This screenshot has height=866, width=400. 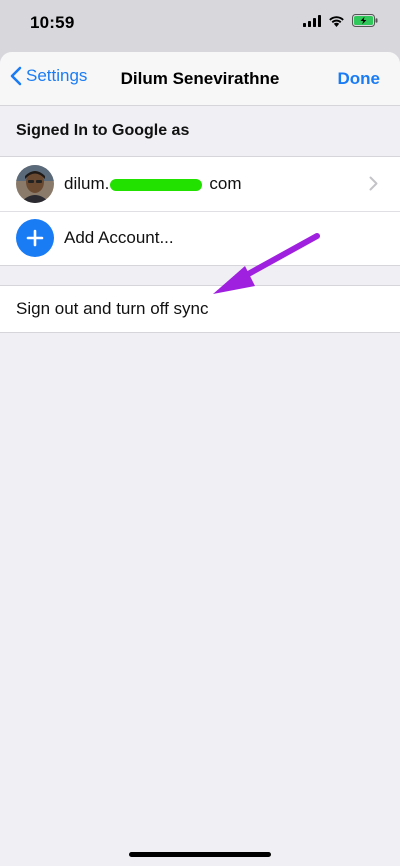 I want to click on annotation-arrow-icon, so click(x=266, y=263).